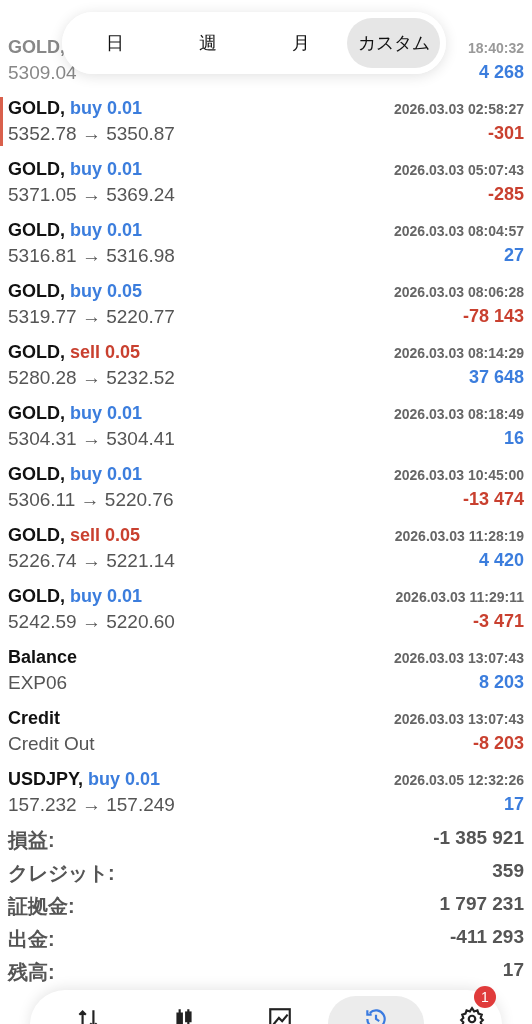  I want to click on summary-label: 証拠金:, so click(42, 906).